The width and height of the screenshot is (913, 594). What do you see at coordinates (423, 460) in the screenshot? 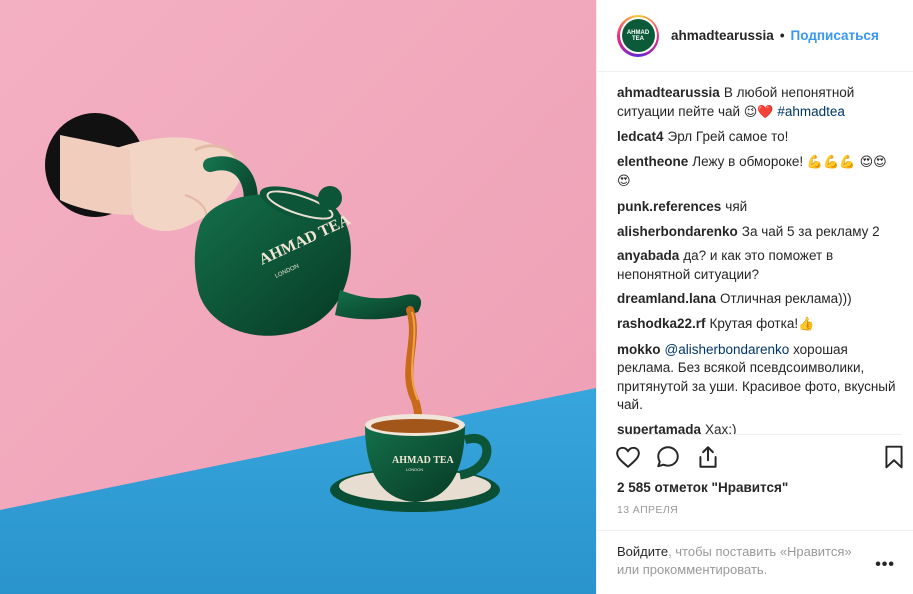
I see `cup-brand: AHMAD TEA` at bounding box center [423, 460].